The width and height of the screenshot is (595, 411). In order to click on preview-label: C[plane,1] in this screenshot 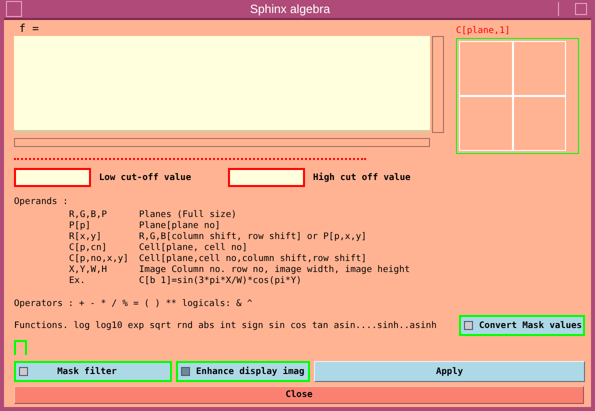, I will do `click(484, 29)`.